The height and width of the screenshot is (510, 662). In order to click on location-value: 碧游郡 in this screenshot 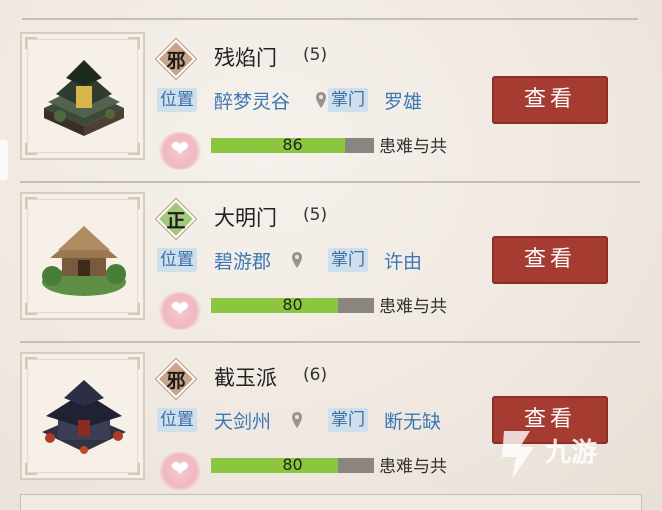, I will do `click(243, 262)`.